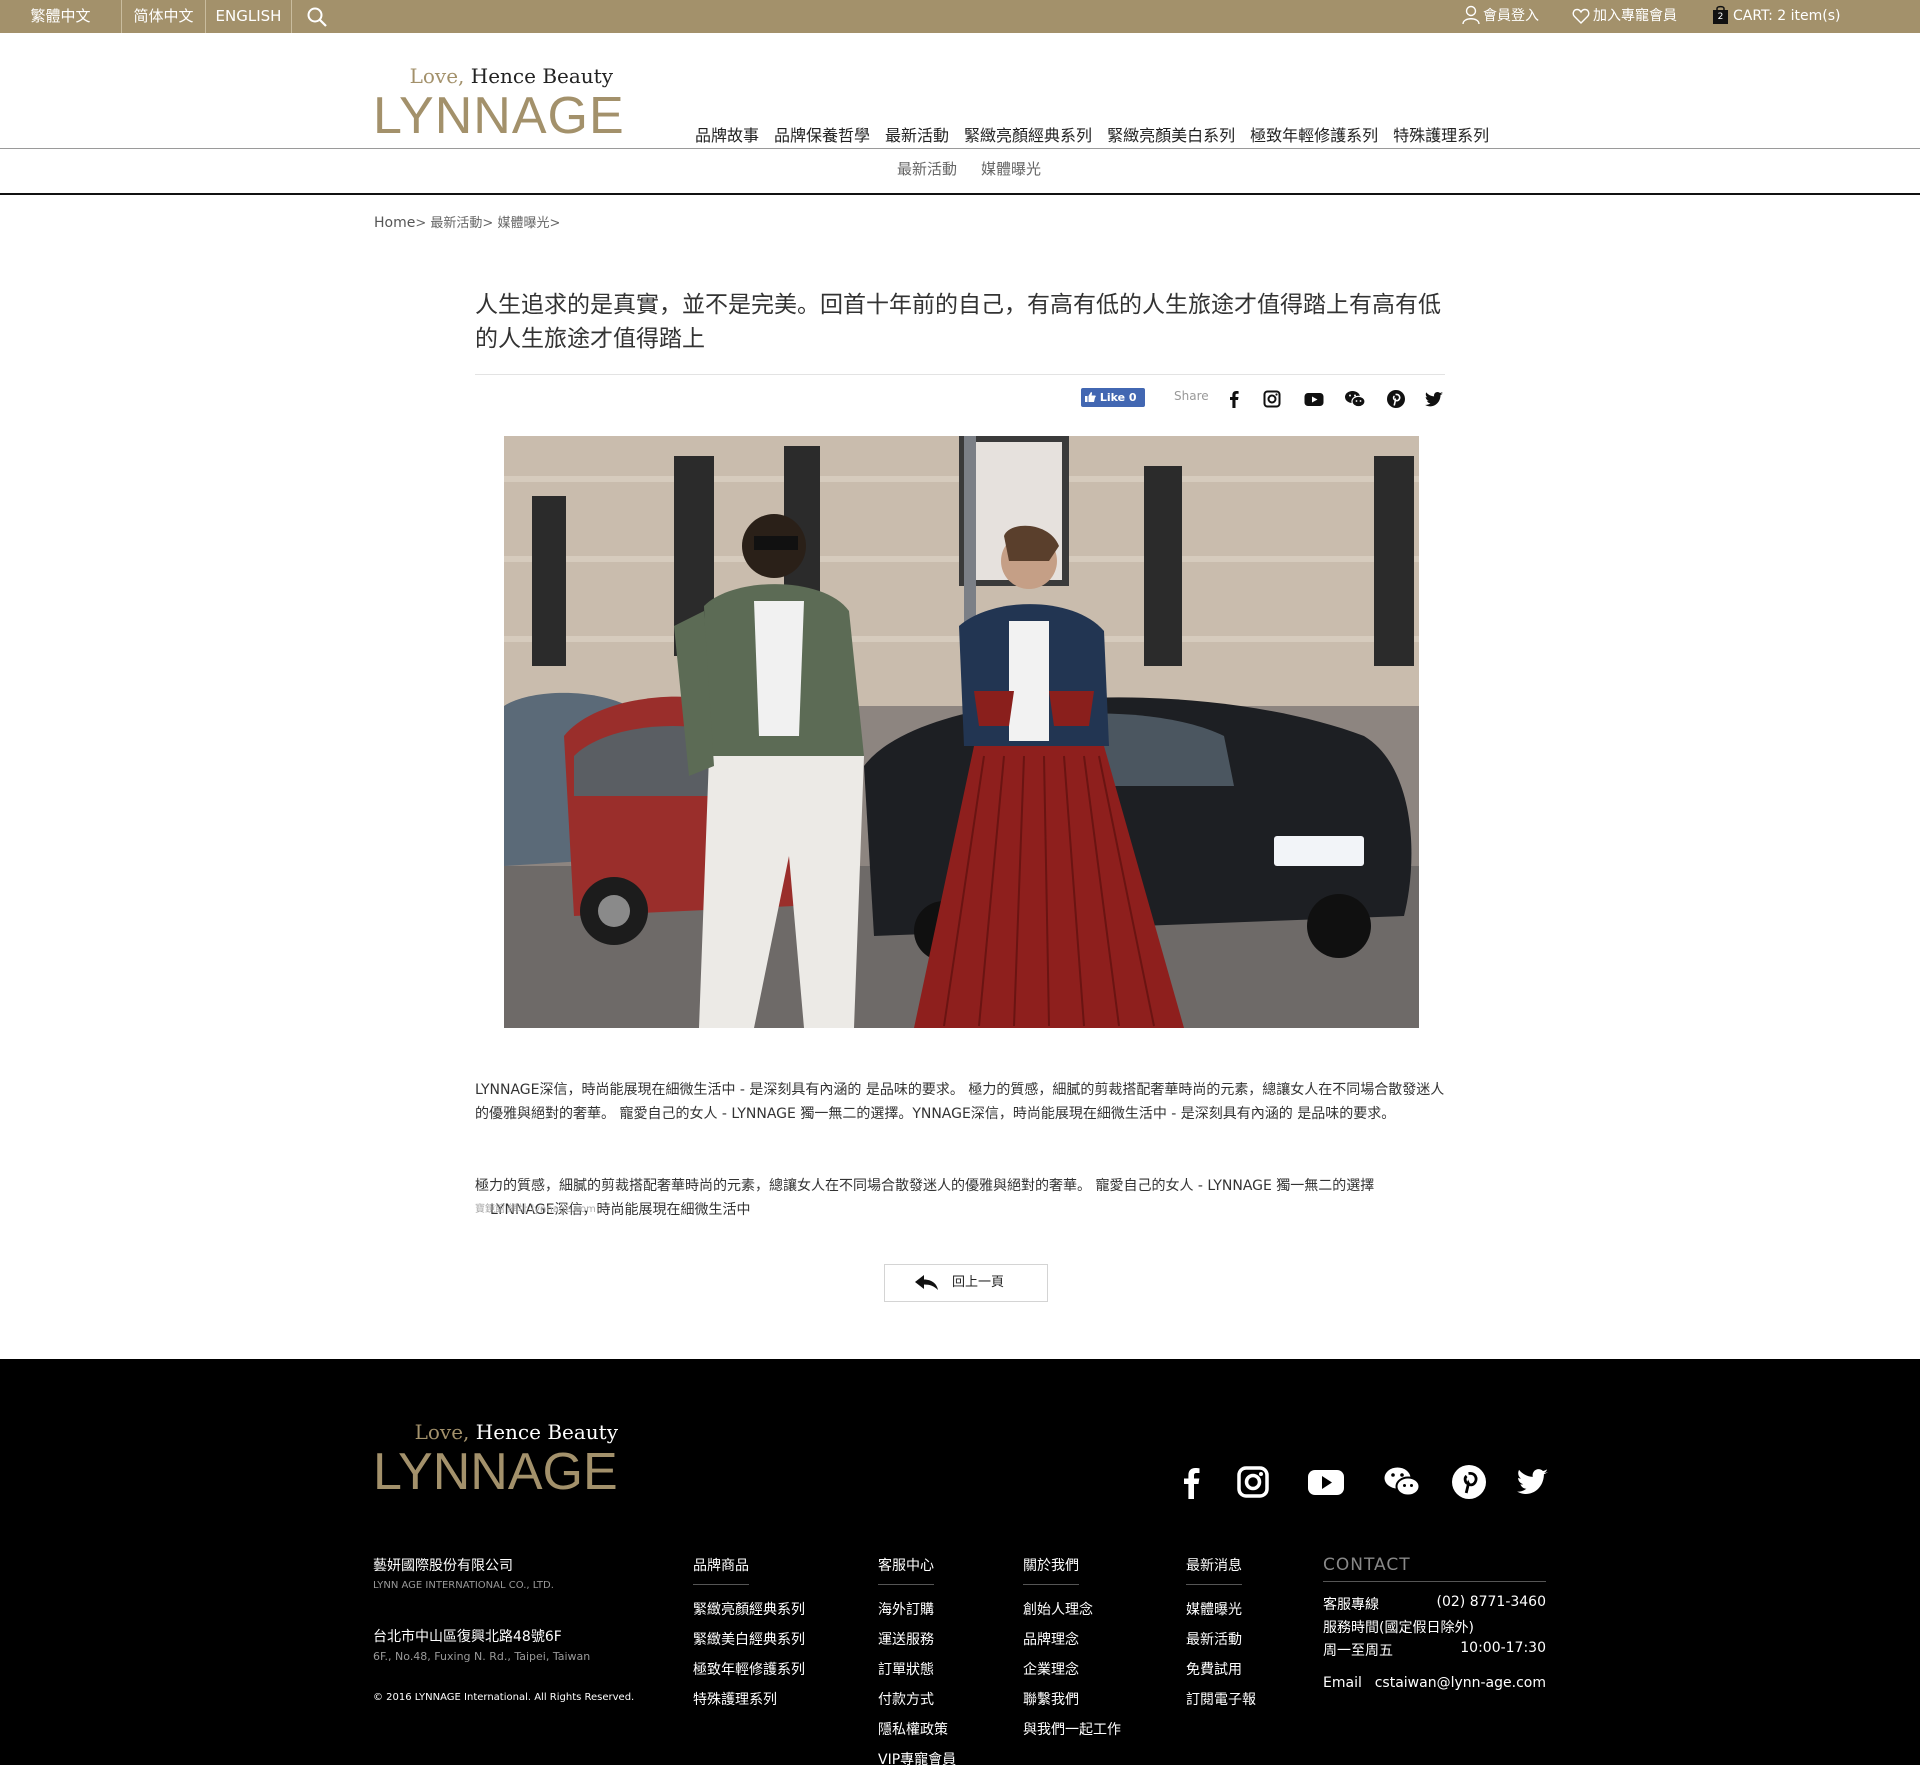 The height and width of the screenshot is (1765, 1920). What do you see at coordinates (1434, 1605) in the screenshot?
I see `contact-hotline-row: 客服專線 (02) 8771-3460` at bounding box center [1434, 1605].